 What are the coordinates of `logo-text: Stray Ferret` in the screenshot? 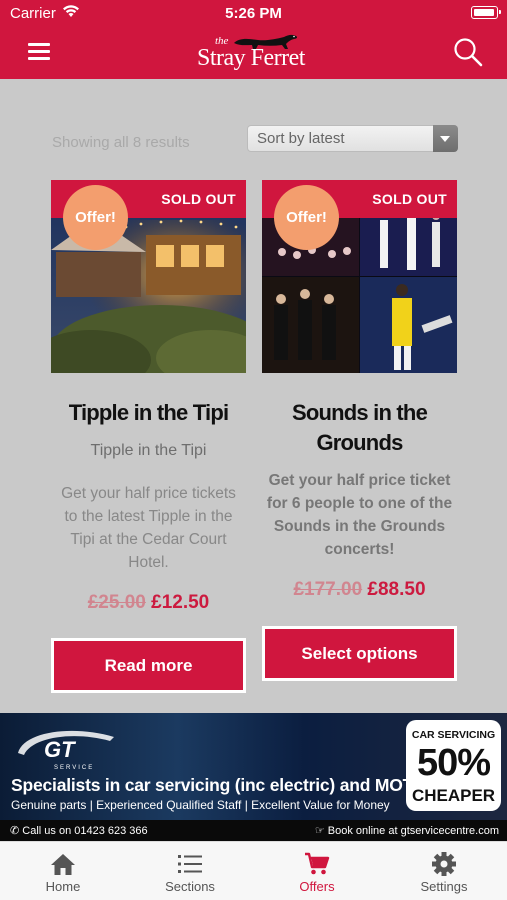 It's located at (251, 58).